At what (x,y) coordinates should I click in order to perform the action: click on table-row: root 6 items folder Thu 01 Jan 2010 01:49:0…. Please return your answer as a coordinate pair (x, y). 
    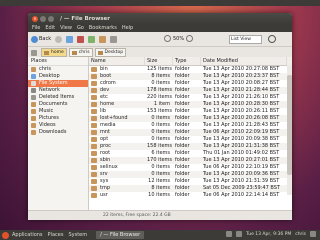
    Looking at the image, I should click on (190, 153).